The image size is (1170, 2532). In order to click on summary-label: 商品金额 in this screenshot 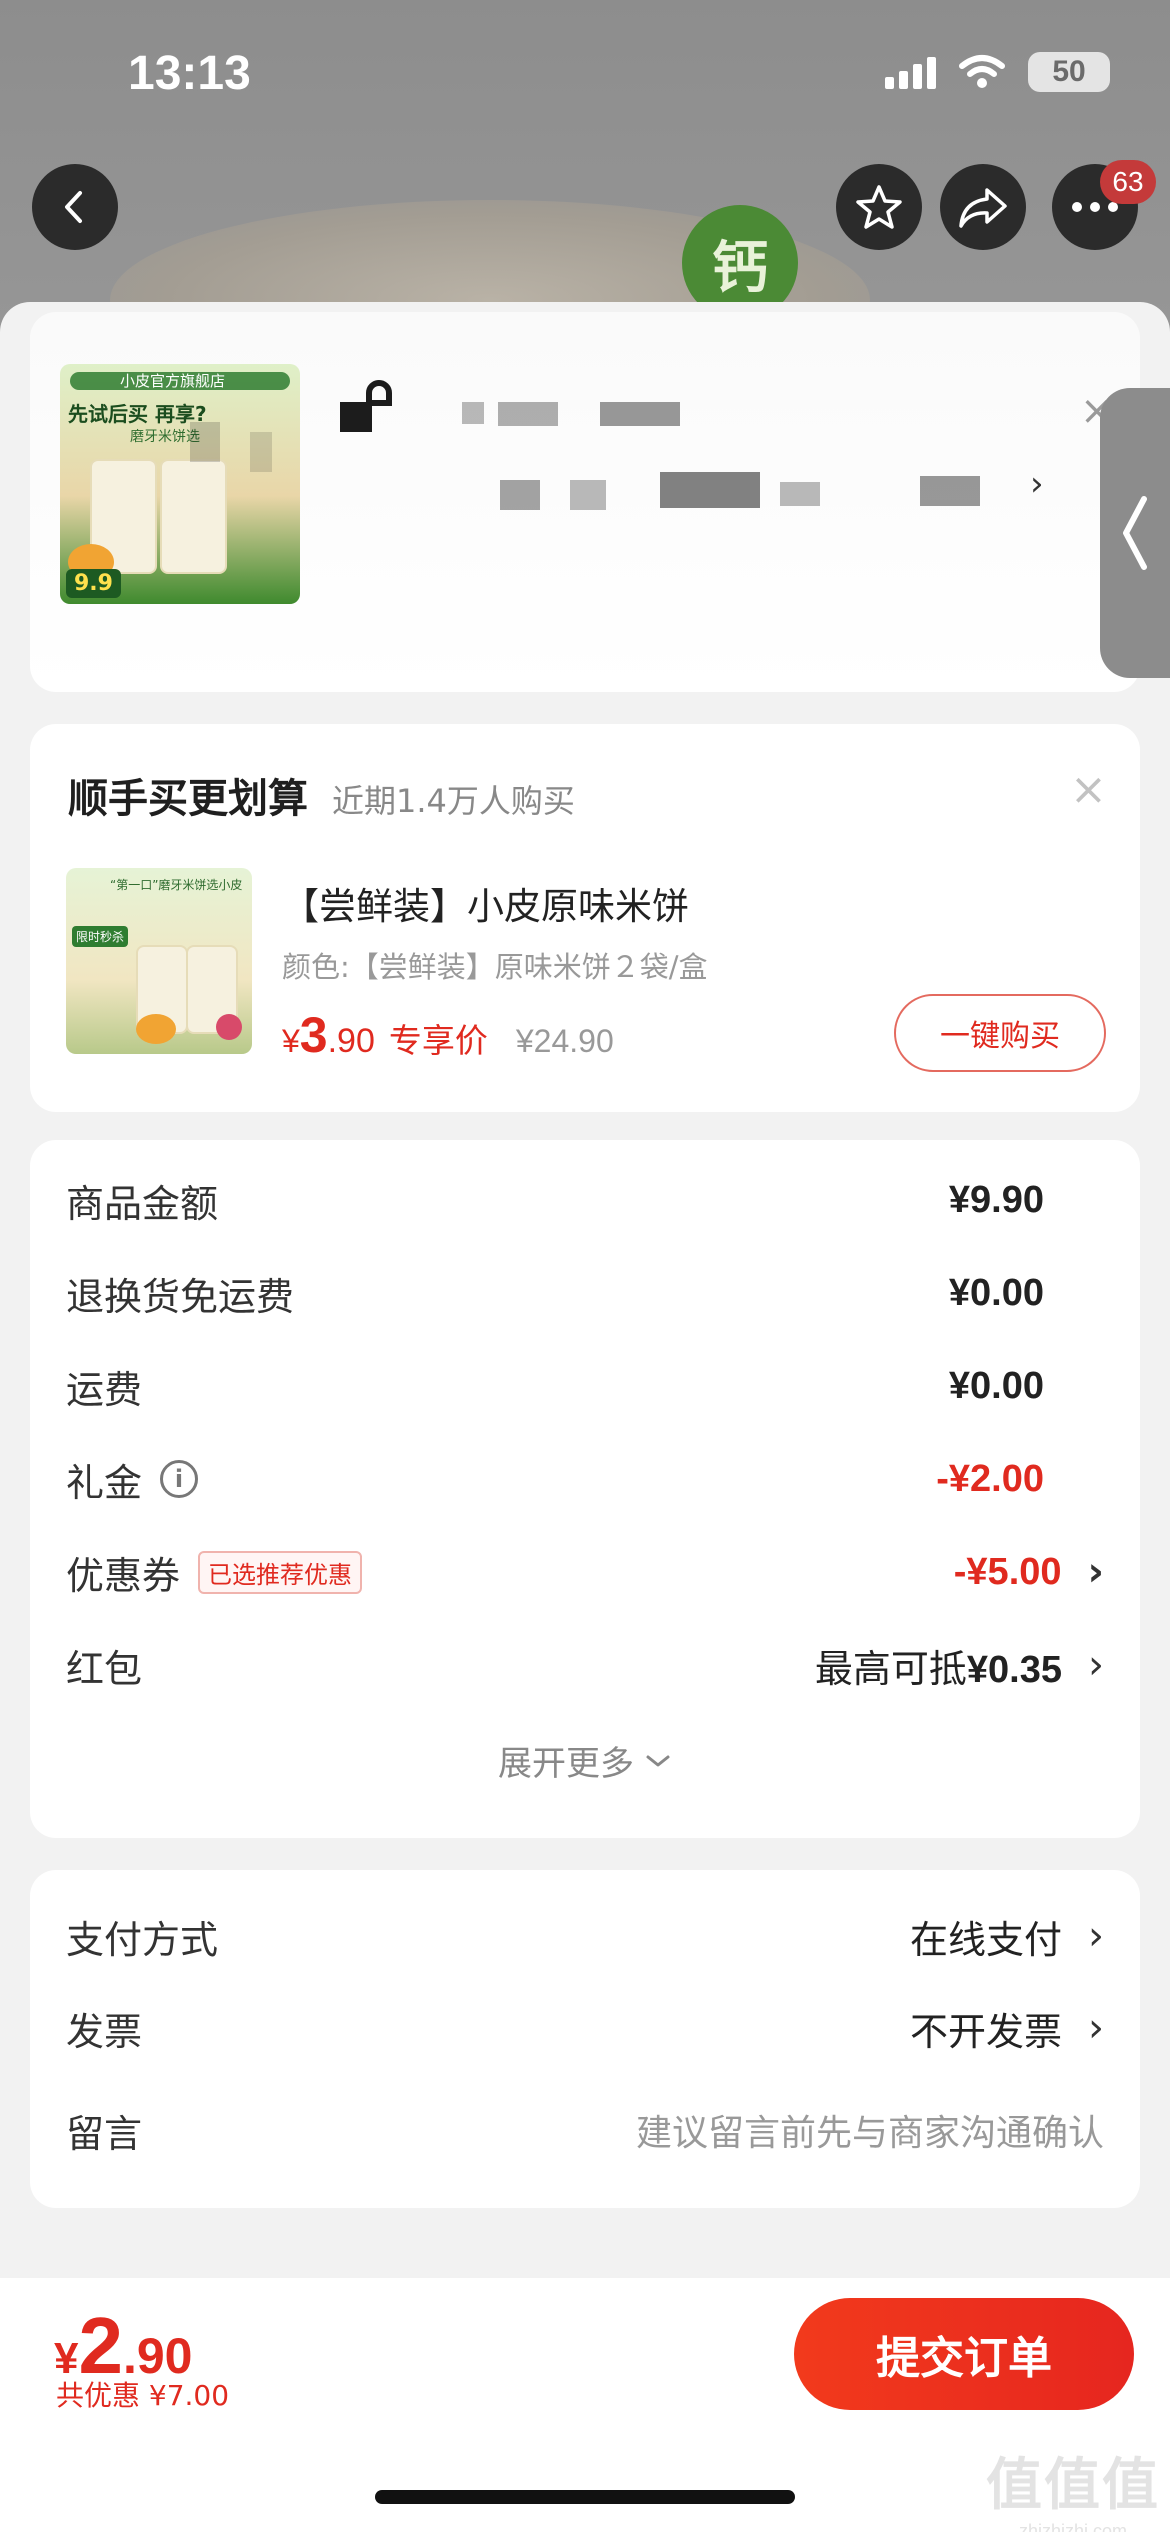, I will do `click(142, 1203)`.